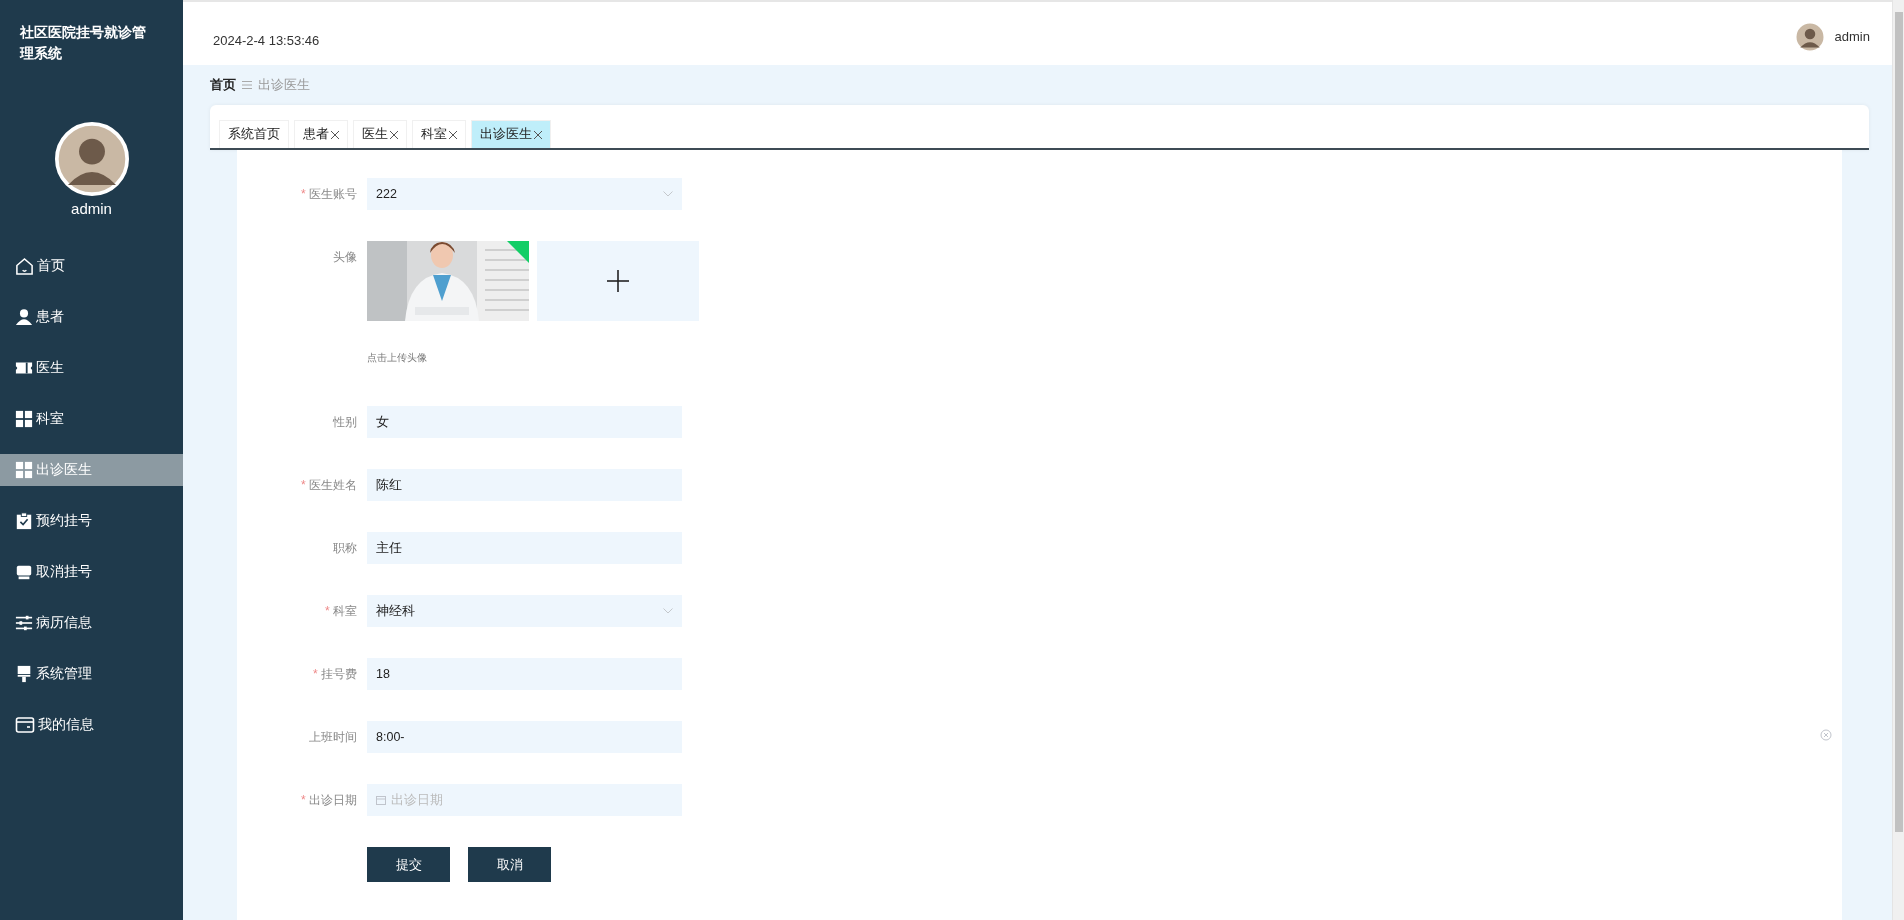  Describe the element at coordinates (408, 864) in the screenshot. I see `form-button: 提交` at that location.